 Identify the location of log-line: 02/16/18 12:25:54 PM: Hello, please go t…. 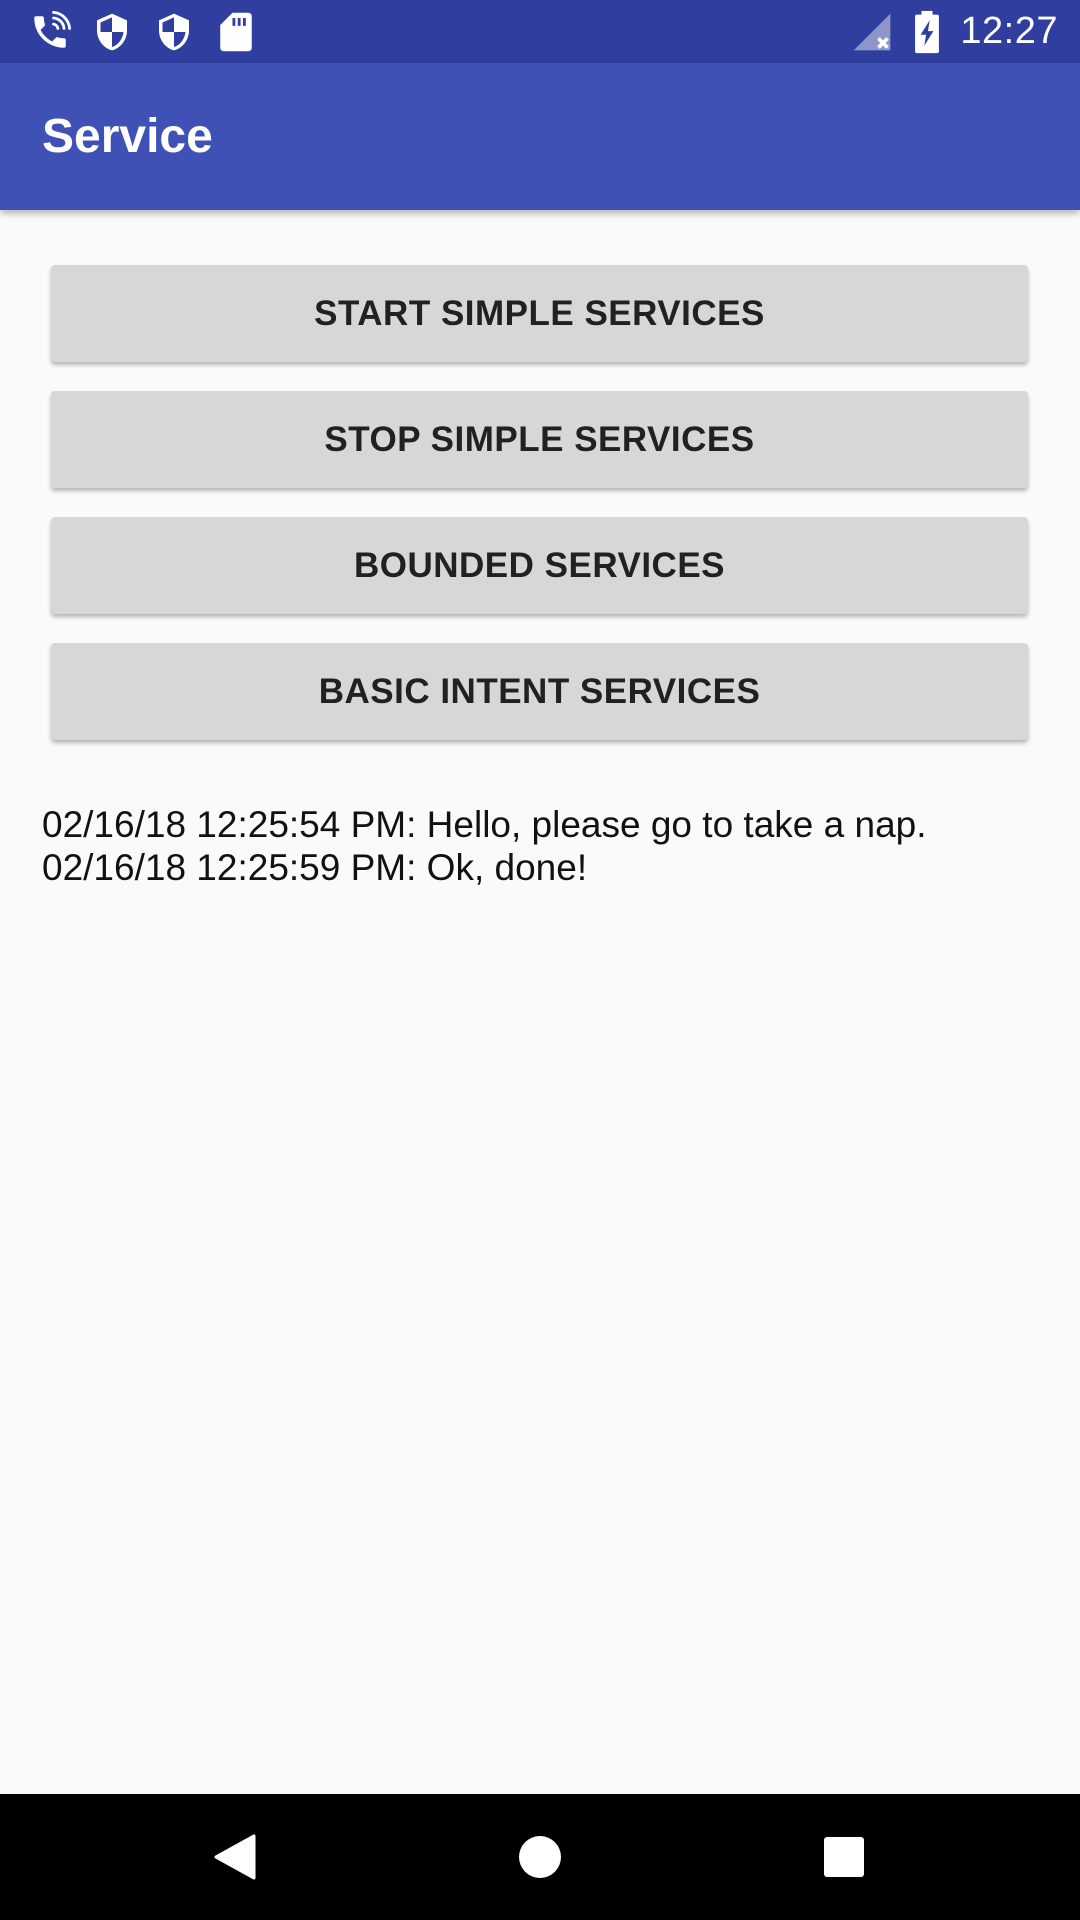
(484, 824).